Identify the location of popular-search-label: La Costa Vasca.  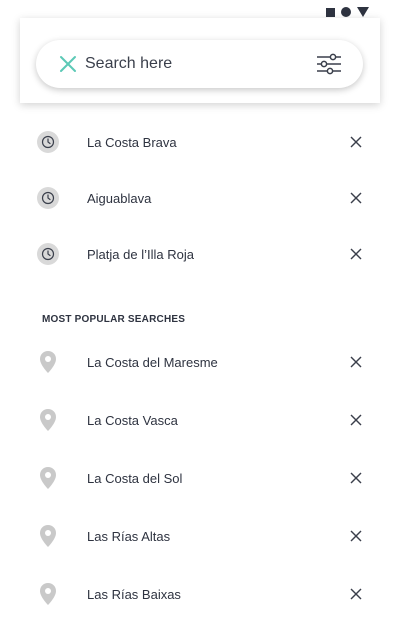
(132, 420).